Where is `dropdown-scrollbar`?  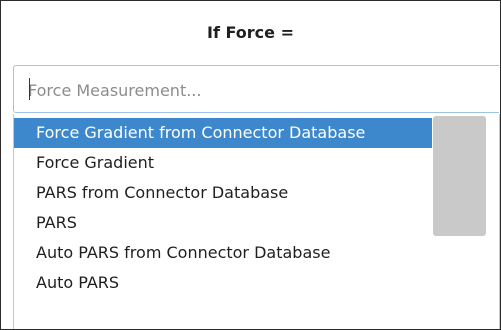 dropdown-scrollbar is located at coordinates (460, 221).